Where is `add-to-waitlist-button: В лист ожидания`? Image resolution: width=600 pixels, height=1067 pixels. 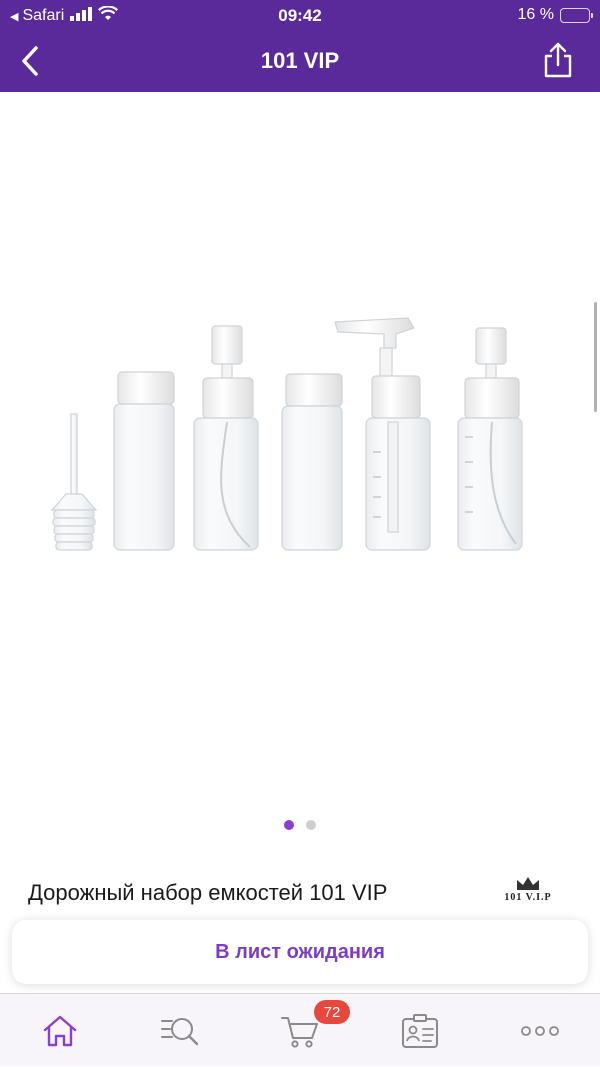 add-to-waitlist-button: В лист ожидания is located at coordinates (300, 952).